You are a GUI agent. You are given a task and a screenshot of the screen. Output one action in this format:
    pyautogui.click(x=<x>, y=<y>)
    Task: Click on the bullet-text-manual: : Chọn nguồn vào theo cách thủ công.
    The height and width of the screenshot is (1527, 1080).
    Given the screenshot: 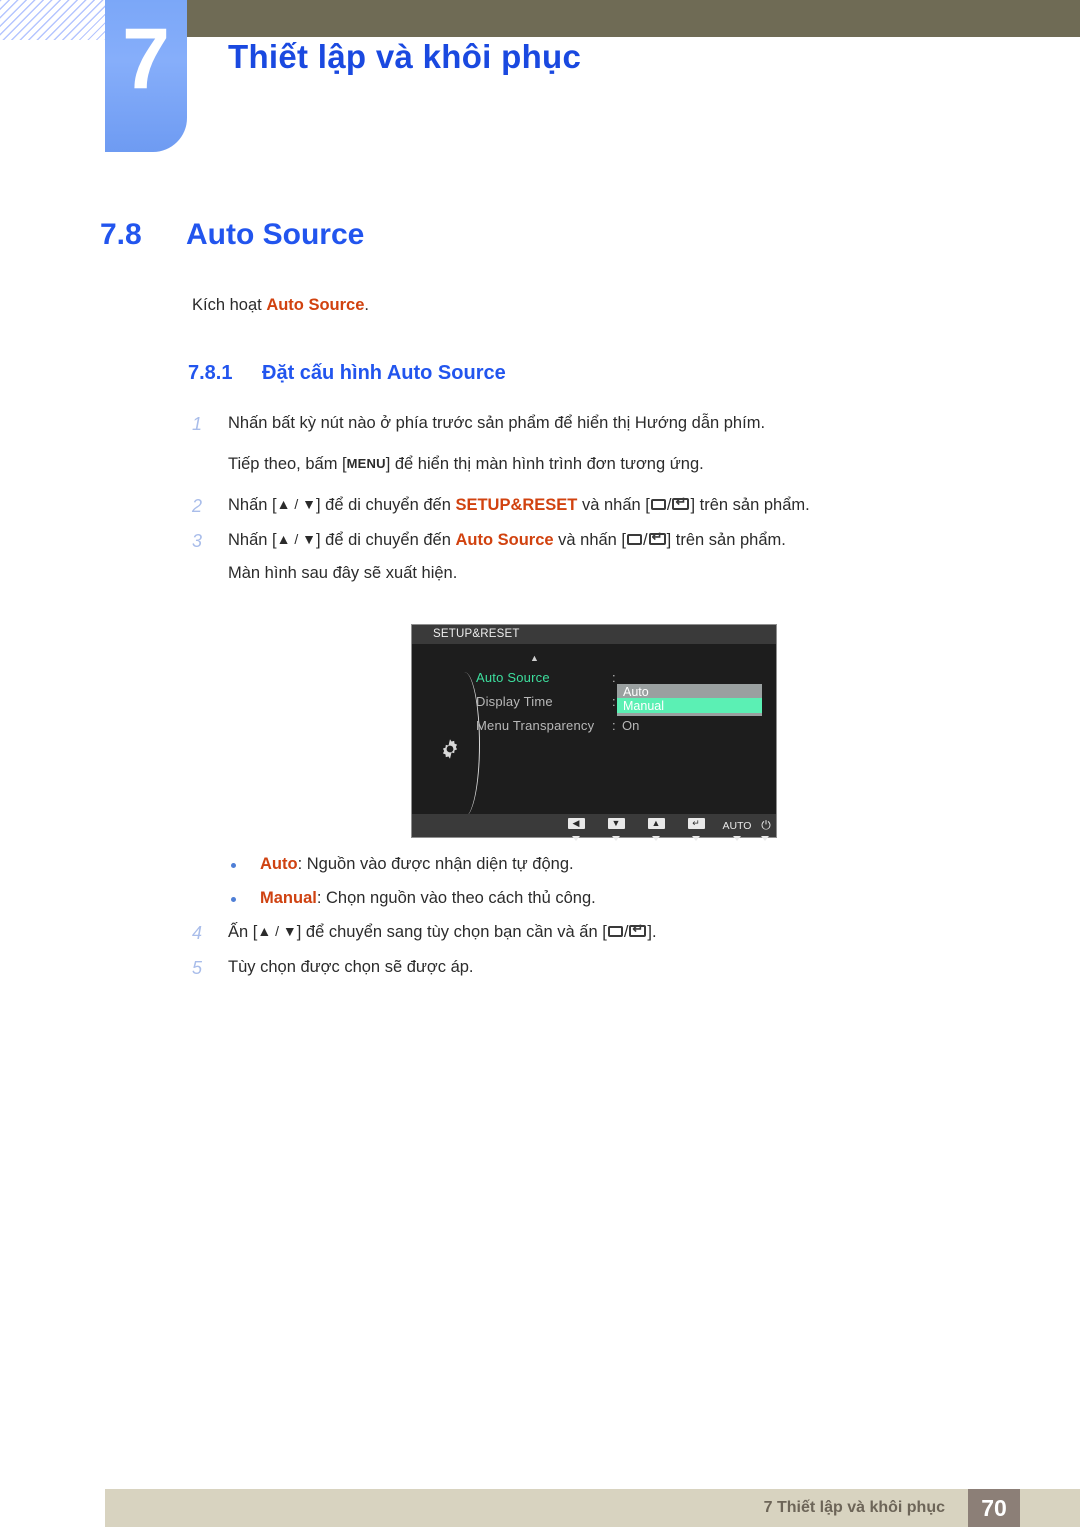 What is the action you would take?
    pyautogui.click(x=456, y=898)
    